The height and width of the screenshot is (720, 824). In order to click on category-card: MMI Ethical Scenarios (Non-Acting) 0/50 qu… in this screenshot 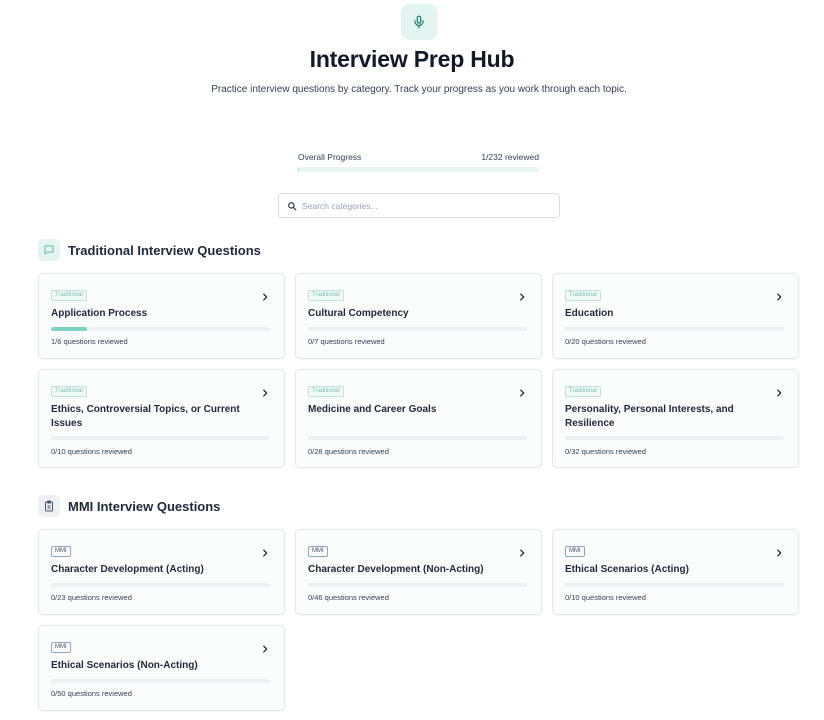, I will do `click(161, 668)`.